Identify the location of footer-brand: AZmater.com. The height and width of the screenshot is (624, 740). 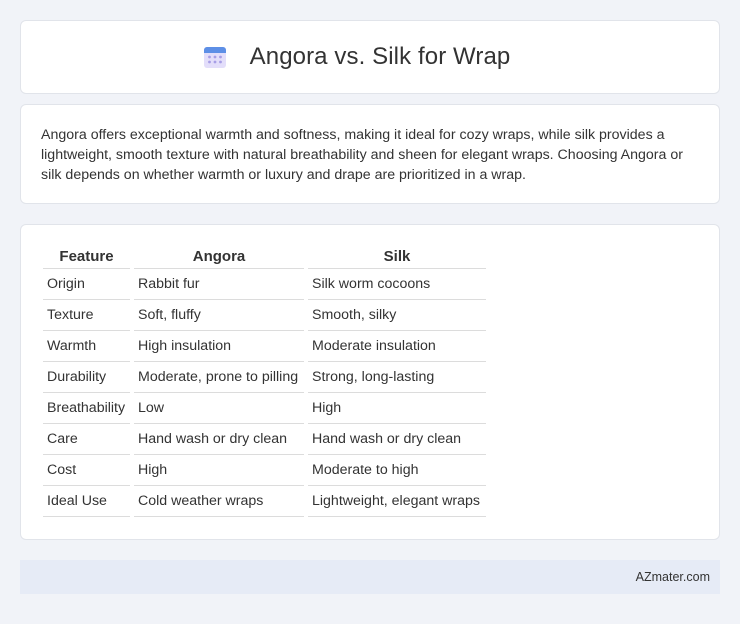
(672, 577).